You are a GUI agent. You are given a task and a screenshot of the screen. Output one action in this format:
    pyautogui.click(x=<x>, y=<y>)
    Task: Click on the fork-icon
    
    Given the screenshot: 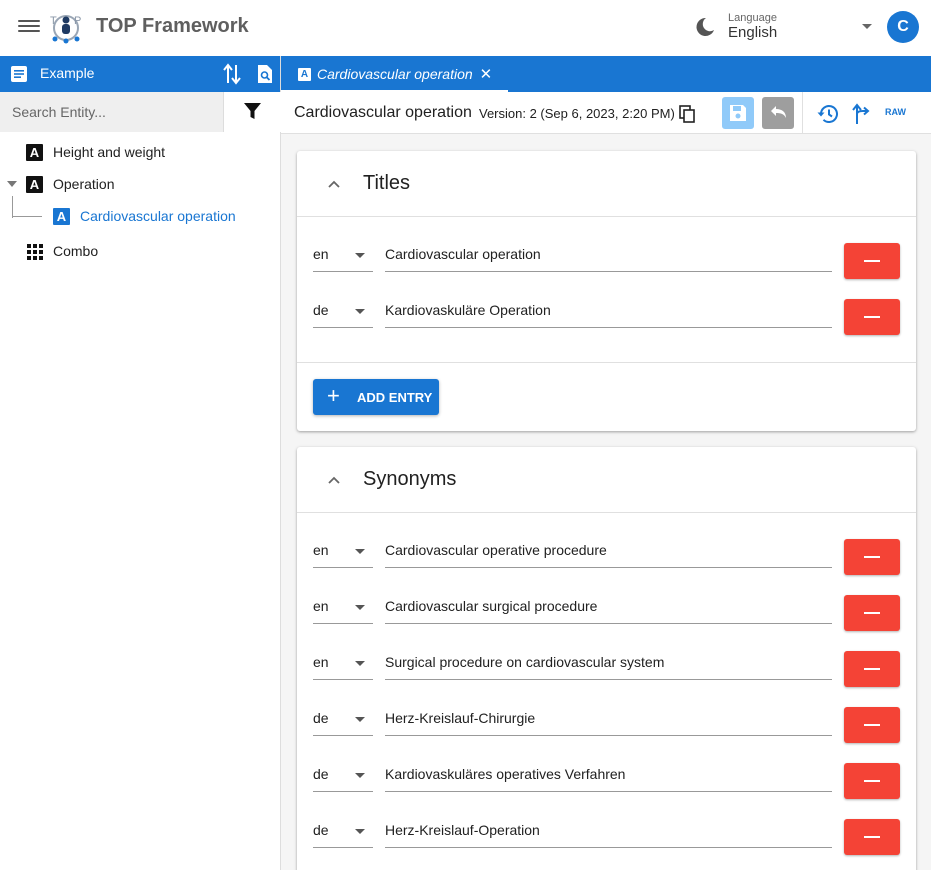 What is the action you would take?
    pyautogui.click(x=862, y=114)
    